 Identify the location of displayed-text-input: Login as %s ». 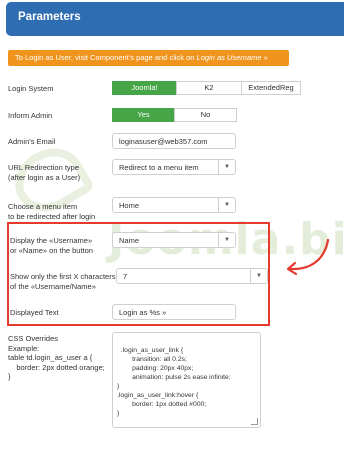
(174, 312).